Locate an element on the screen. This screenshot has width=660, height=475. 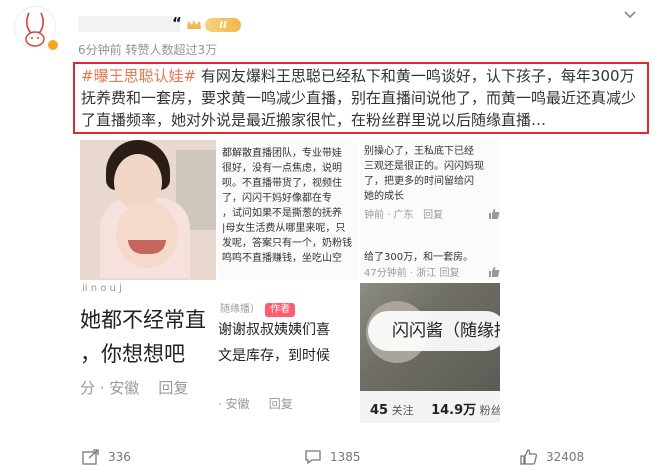
verified-badge-icon is located at coordinates (53, 45).